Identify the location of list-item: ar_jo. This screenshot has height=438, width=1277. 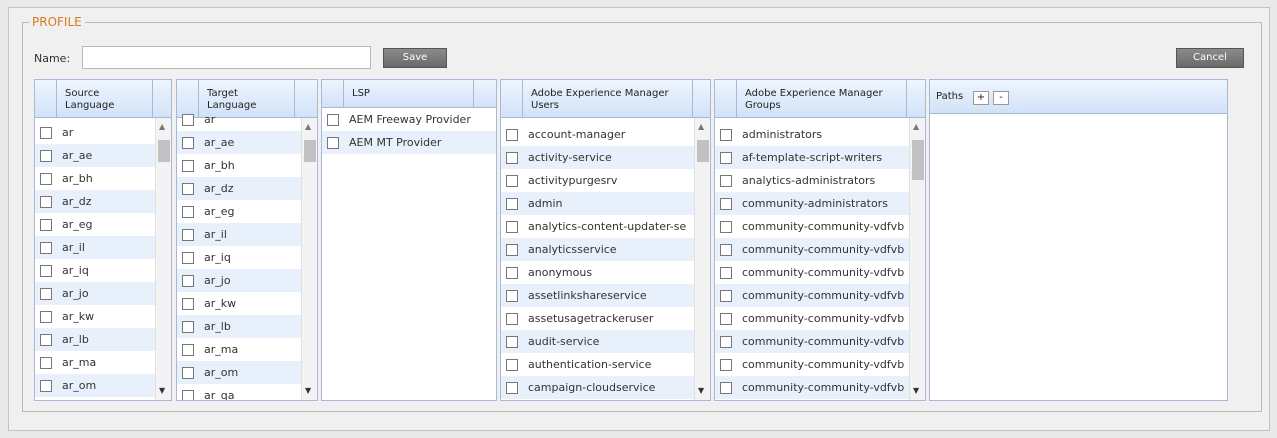
(95, 293).